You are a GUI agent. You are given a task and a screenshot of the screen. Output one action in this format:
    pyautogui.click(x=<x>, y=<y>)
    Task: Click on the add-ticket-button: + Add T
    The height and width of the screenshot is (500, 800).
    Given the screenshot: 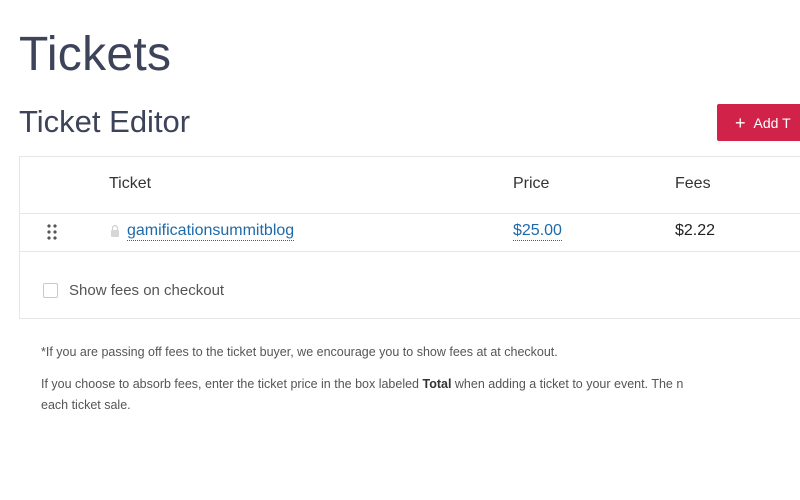 What is the action you would take?
    pyautogui.click(x=758, y=122)
    